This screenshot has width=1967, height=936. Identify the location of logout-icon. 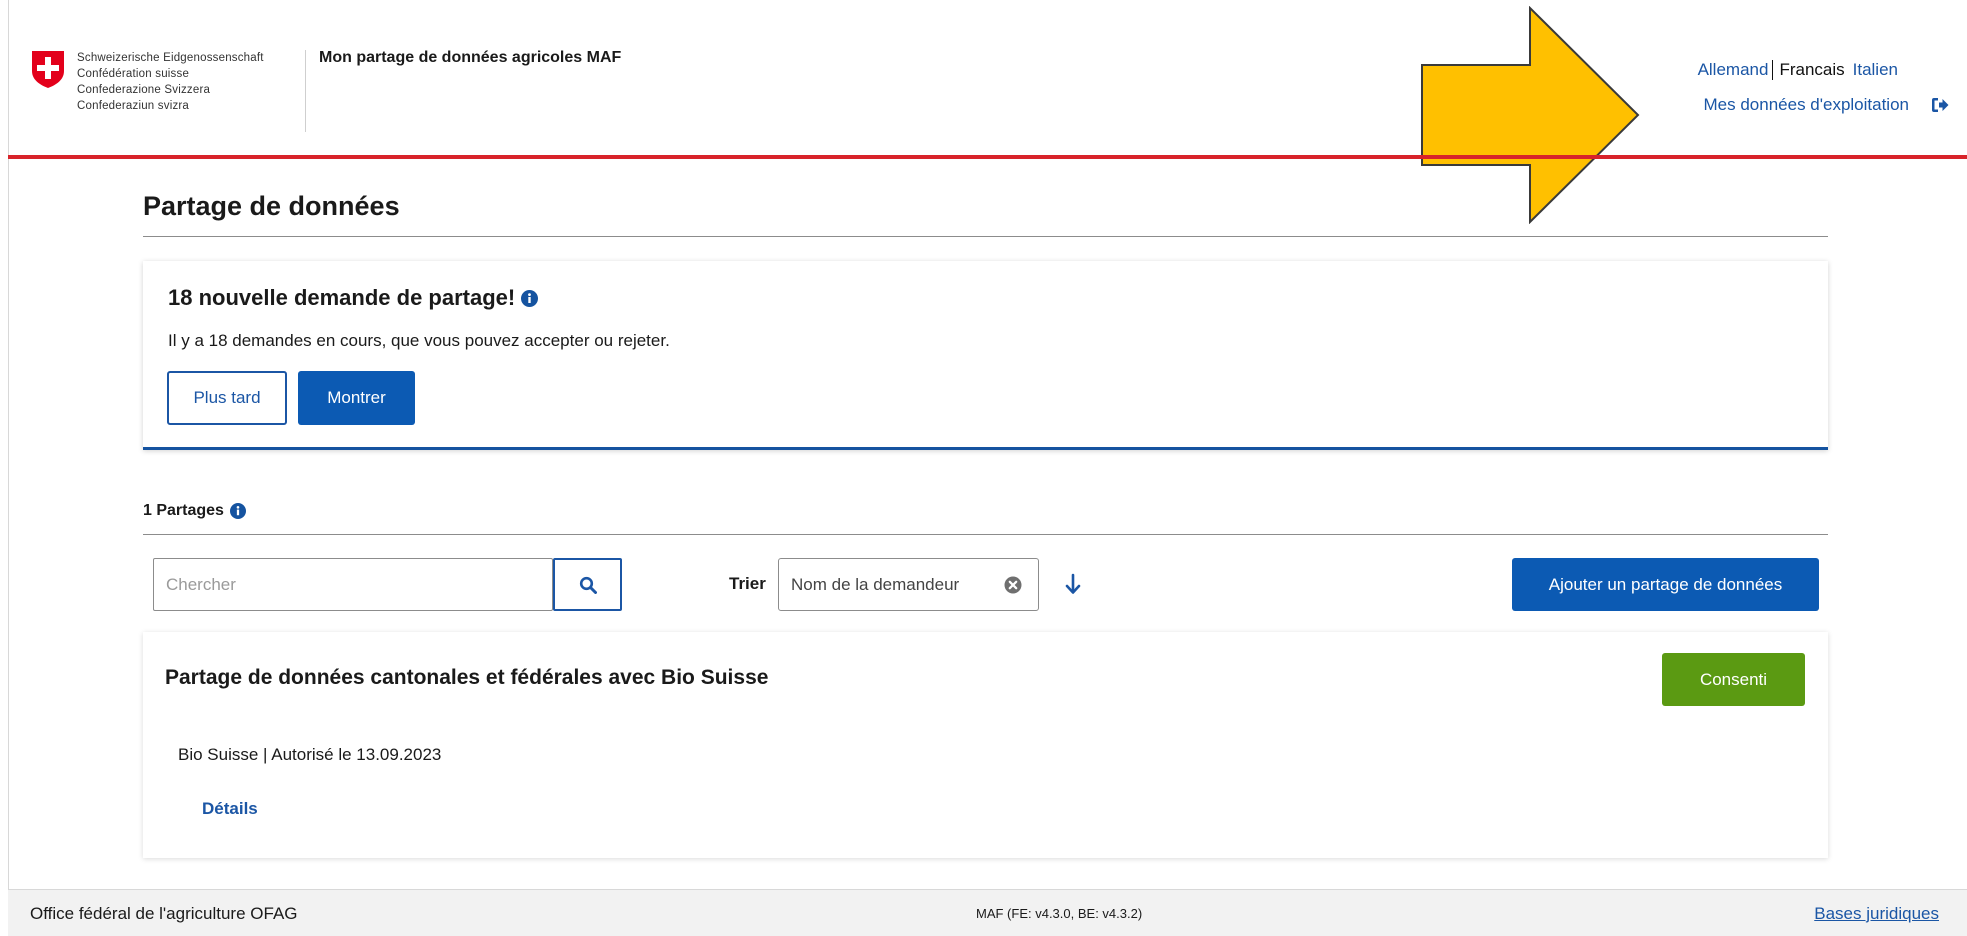
(1940, 105).